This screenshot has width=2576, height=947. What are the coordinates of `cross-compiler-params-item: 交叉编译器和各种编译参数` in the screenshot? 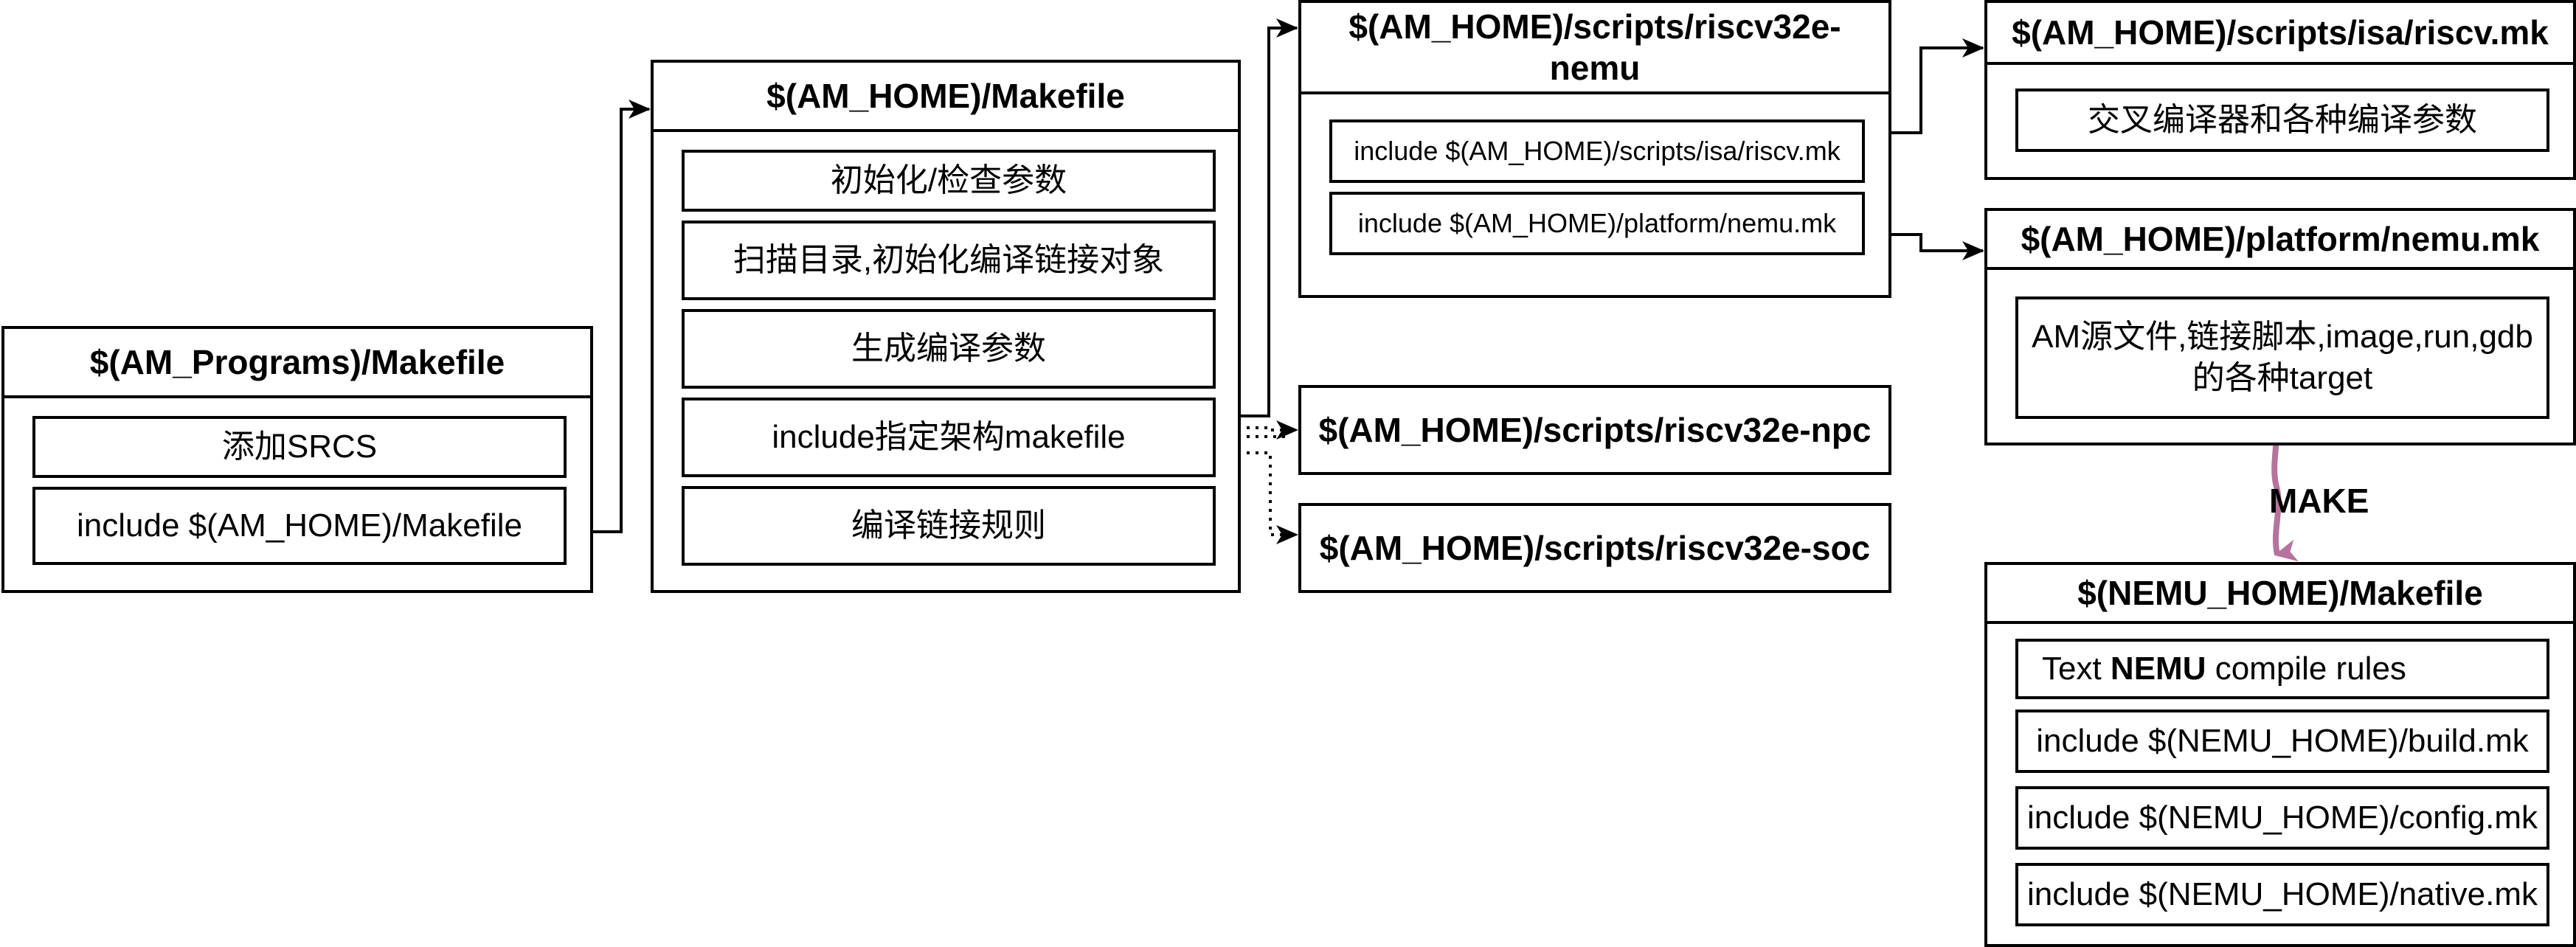 It's located at (2282, 121).